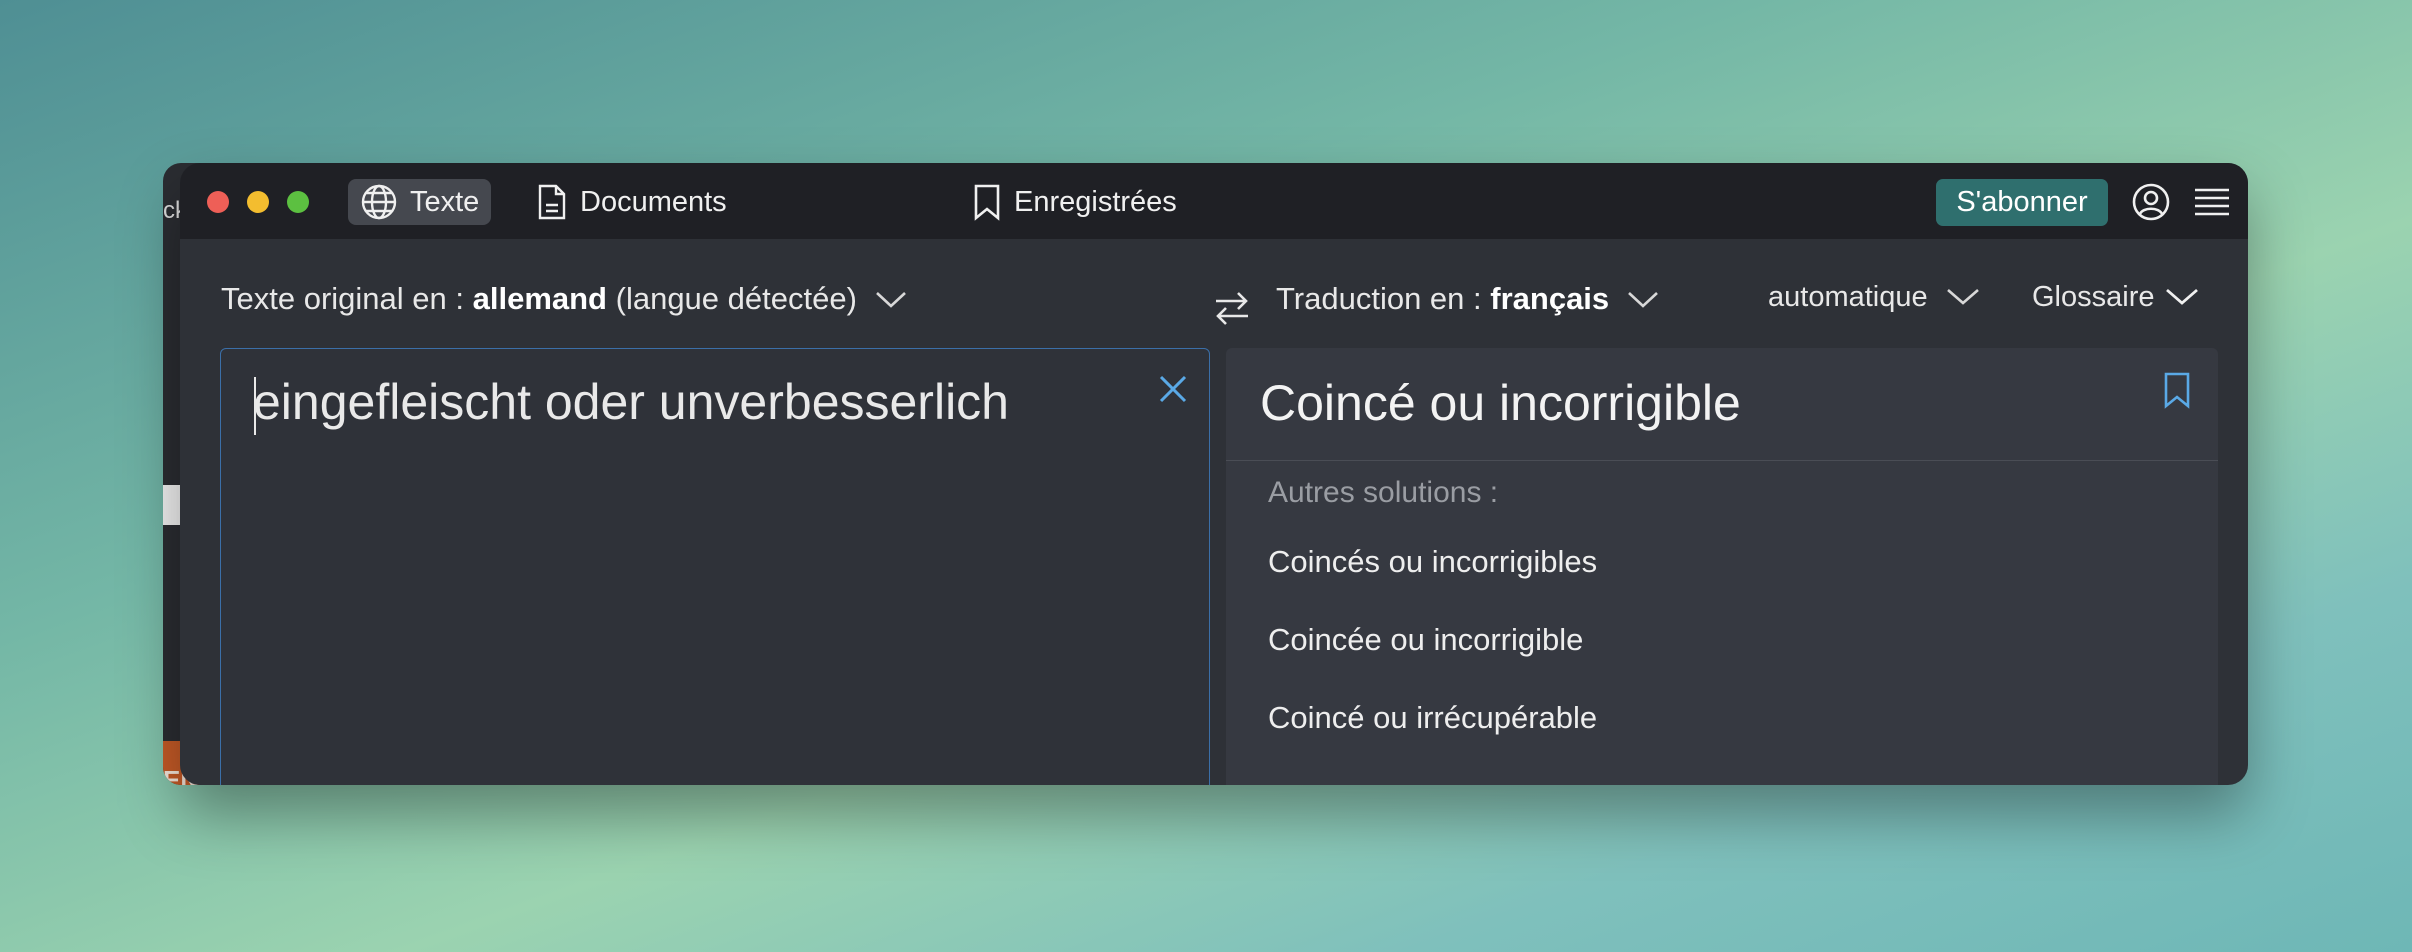 The width and height of the screenshot is (2412, 952). Describe the element at coordinates (1214, 201) in the screenshot. I see `title-bar: Texte Documents Enregistrées S'abonner` at that location.